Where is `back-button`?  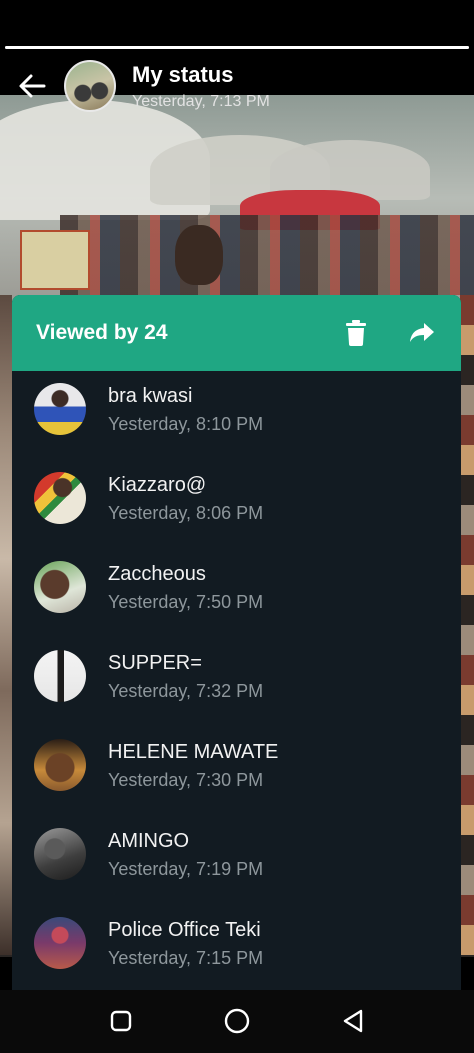 back-button is located at coordinates (32, 86).